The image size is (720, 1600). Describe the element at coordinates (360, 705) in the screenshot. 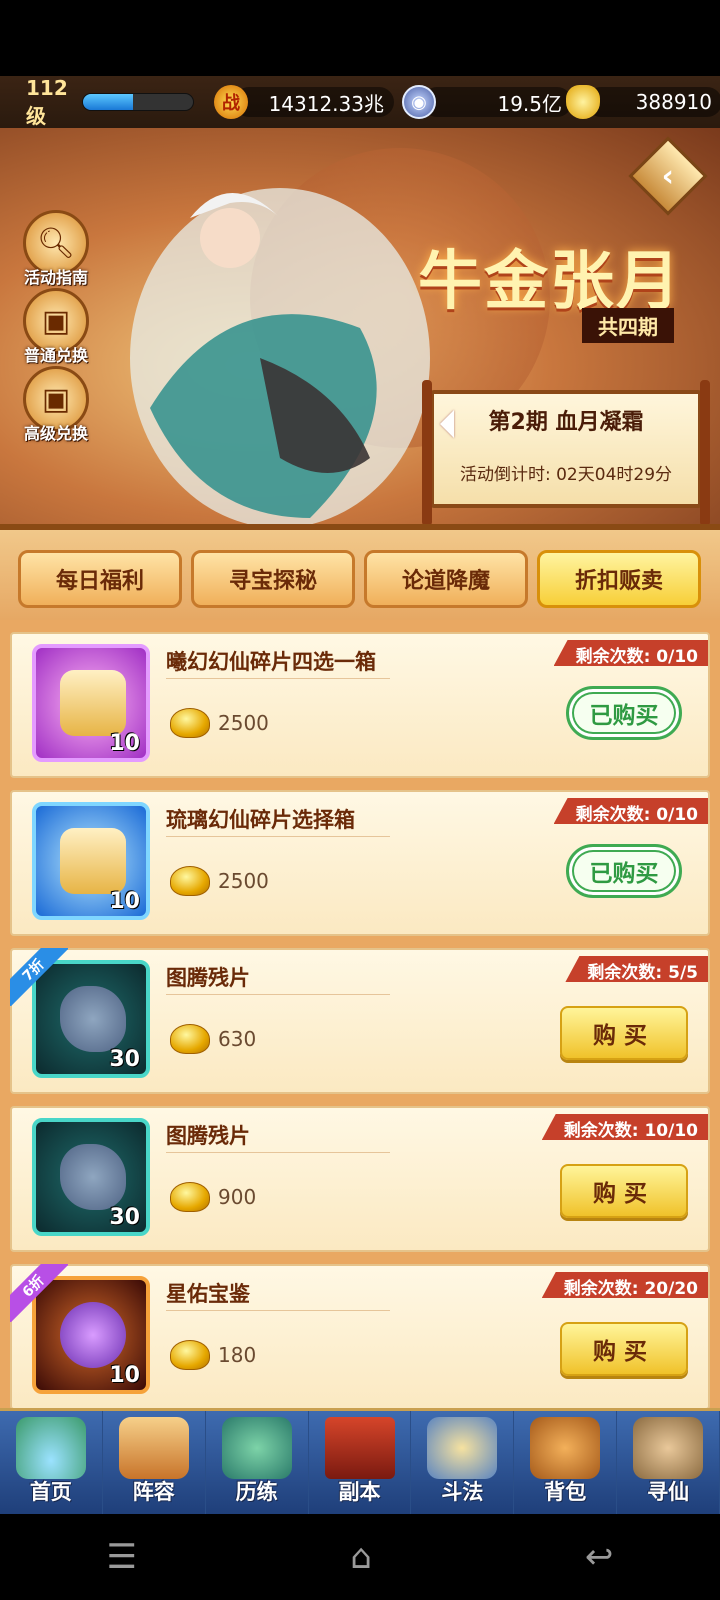

I see `shop-item: 10 曦幻幻仙碎片四选一箱 2500 剩余次数: 0/10 已购买` at that location.